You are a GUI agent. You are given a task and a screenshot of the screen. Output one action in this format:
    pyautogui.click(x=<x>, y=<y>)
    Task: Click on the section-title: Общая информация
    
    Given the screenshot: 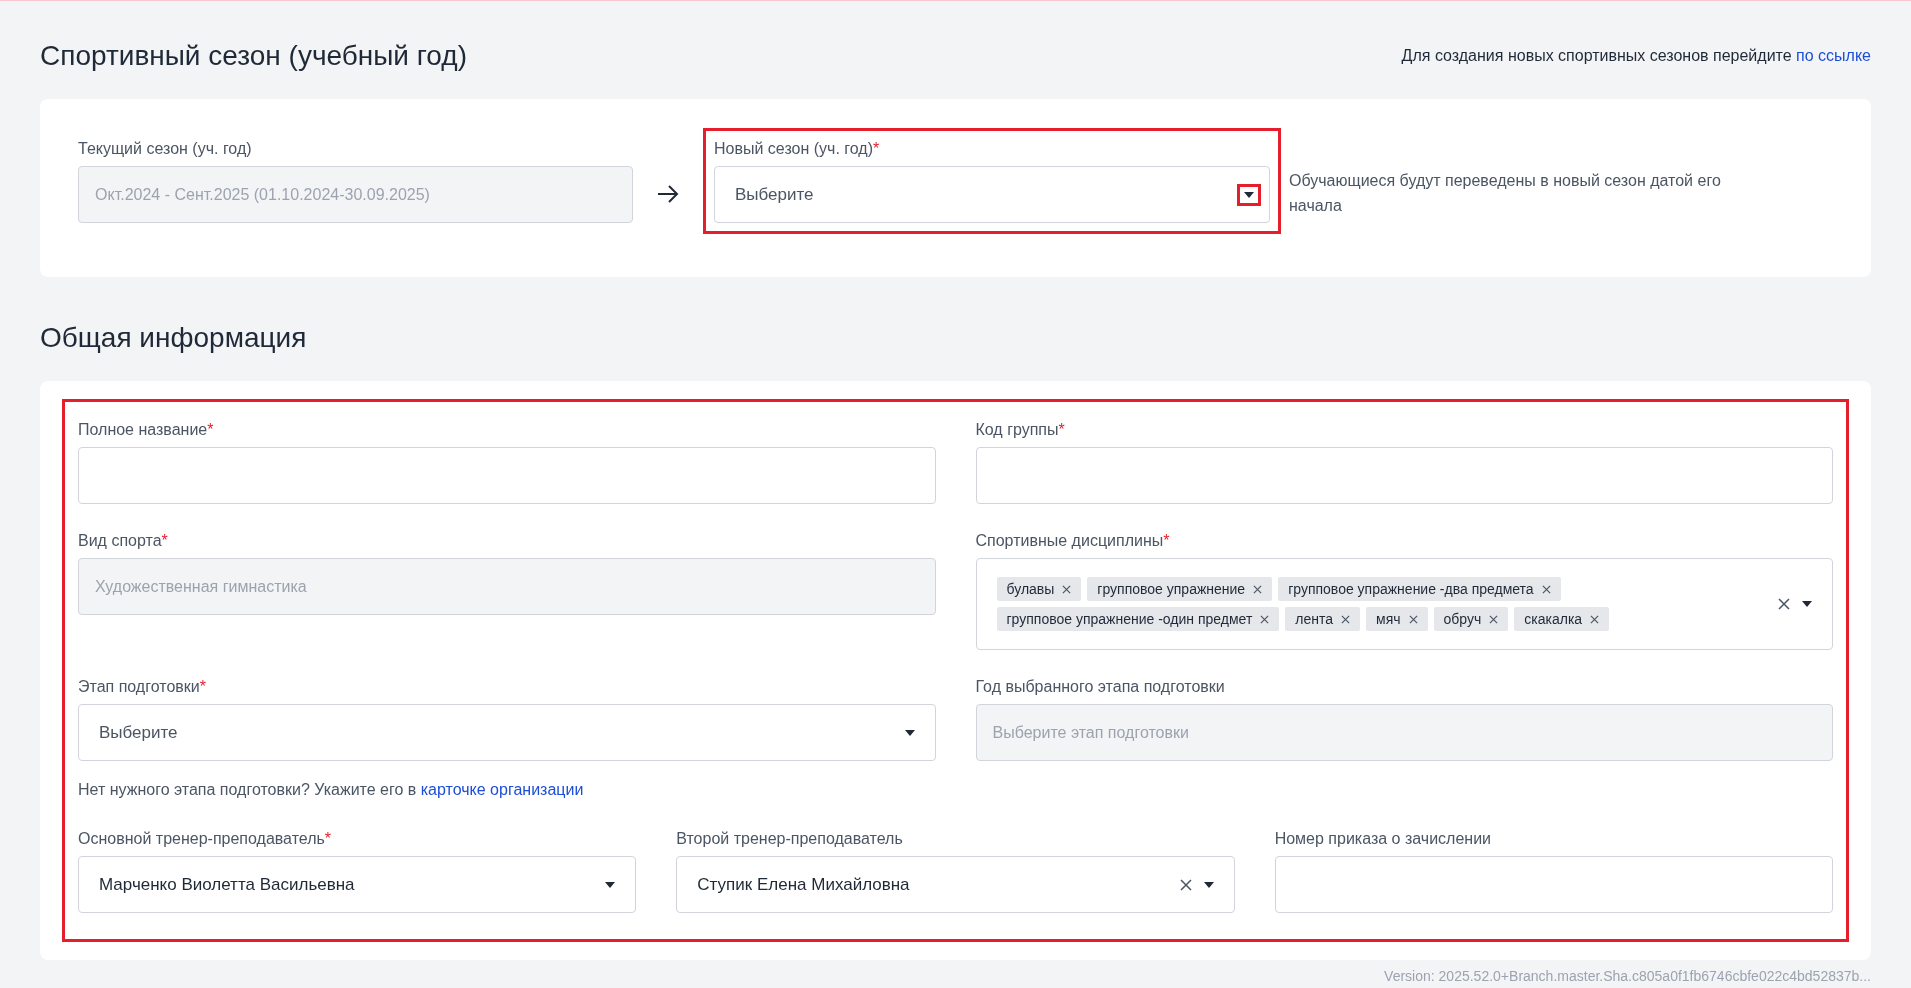 What is the action you would take?
    pyautogui.click(x=174, y=338)
    